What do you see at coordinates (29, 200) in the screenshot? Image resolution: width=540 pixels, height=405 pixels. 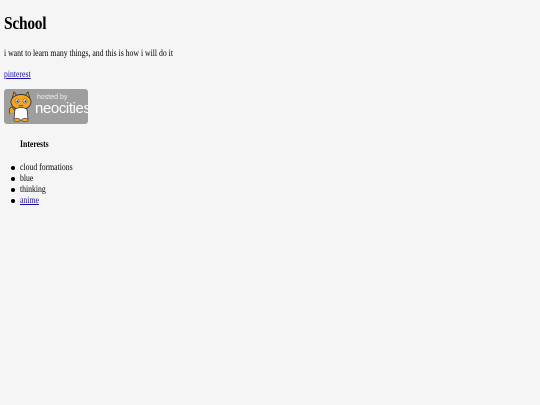 I see `anime-link: anime` at bounding box center [29, 200].